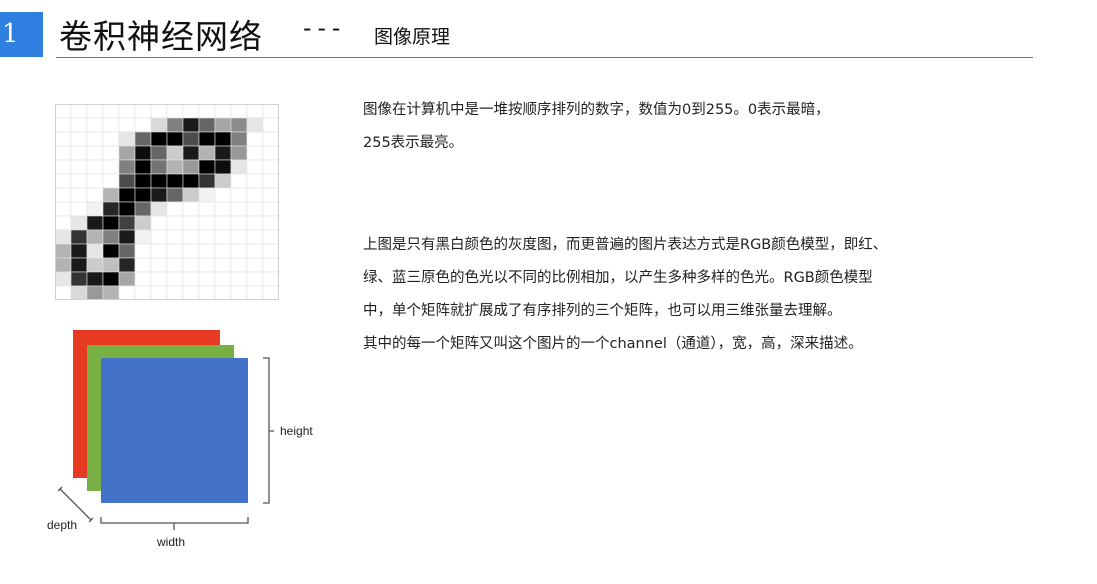 This screenshot has height=584, width=1097. I want to click on width-bracket, so click(174, 523).